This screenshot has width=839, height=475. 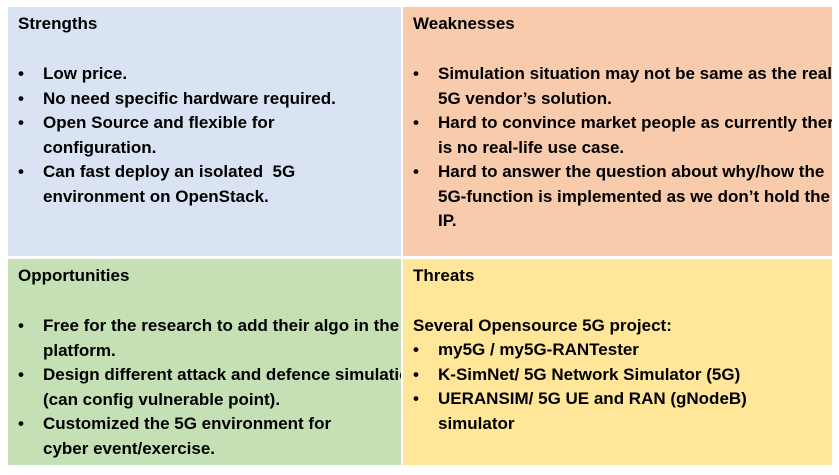 I want to click on list-item-text: my5G / my5G-RANTester, so click(x=538, y=349).